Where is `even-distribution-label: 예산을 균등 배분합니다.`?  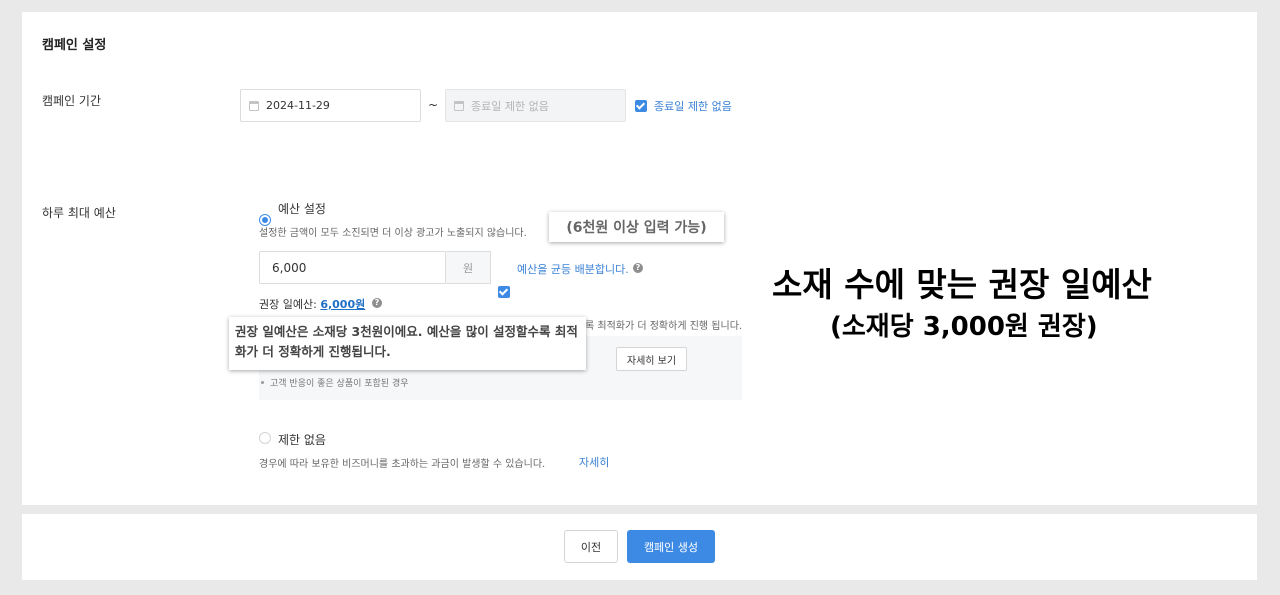 even-distribution-label: 예산을 균등 배분합니다. is located at coordinates (573, 269).